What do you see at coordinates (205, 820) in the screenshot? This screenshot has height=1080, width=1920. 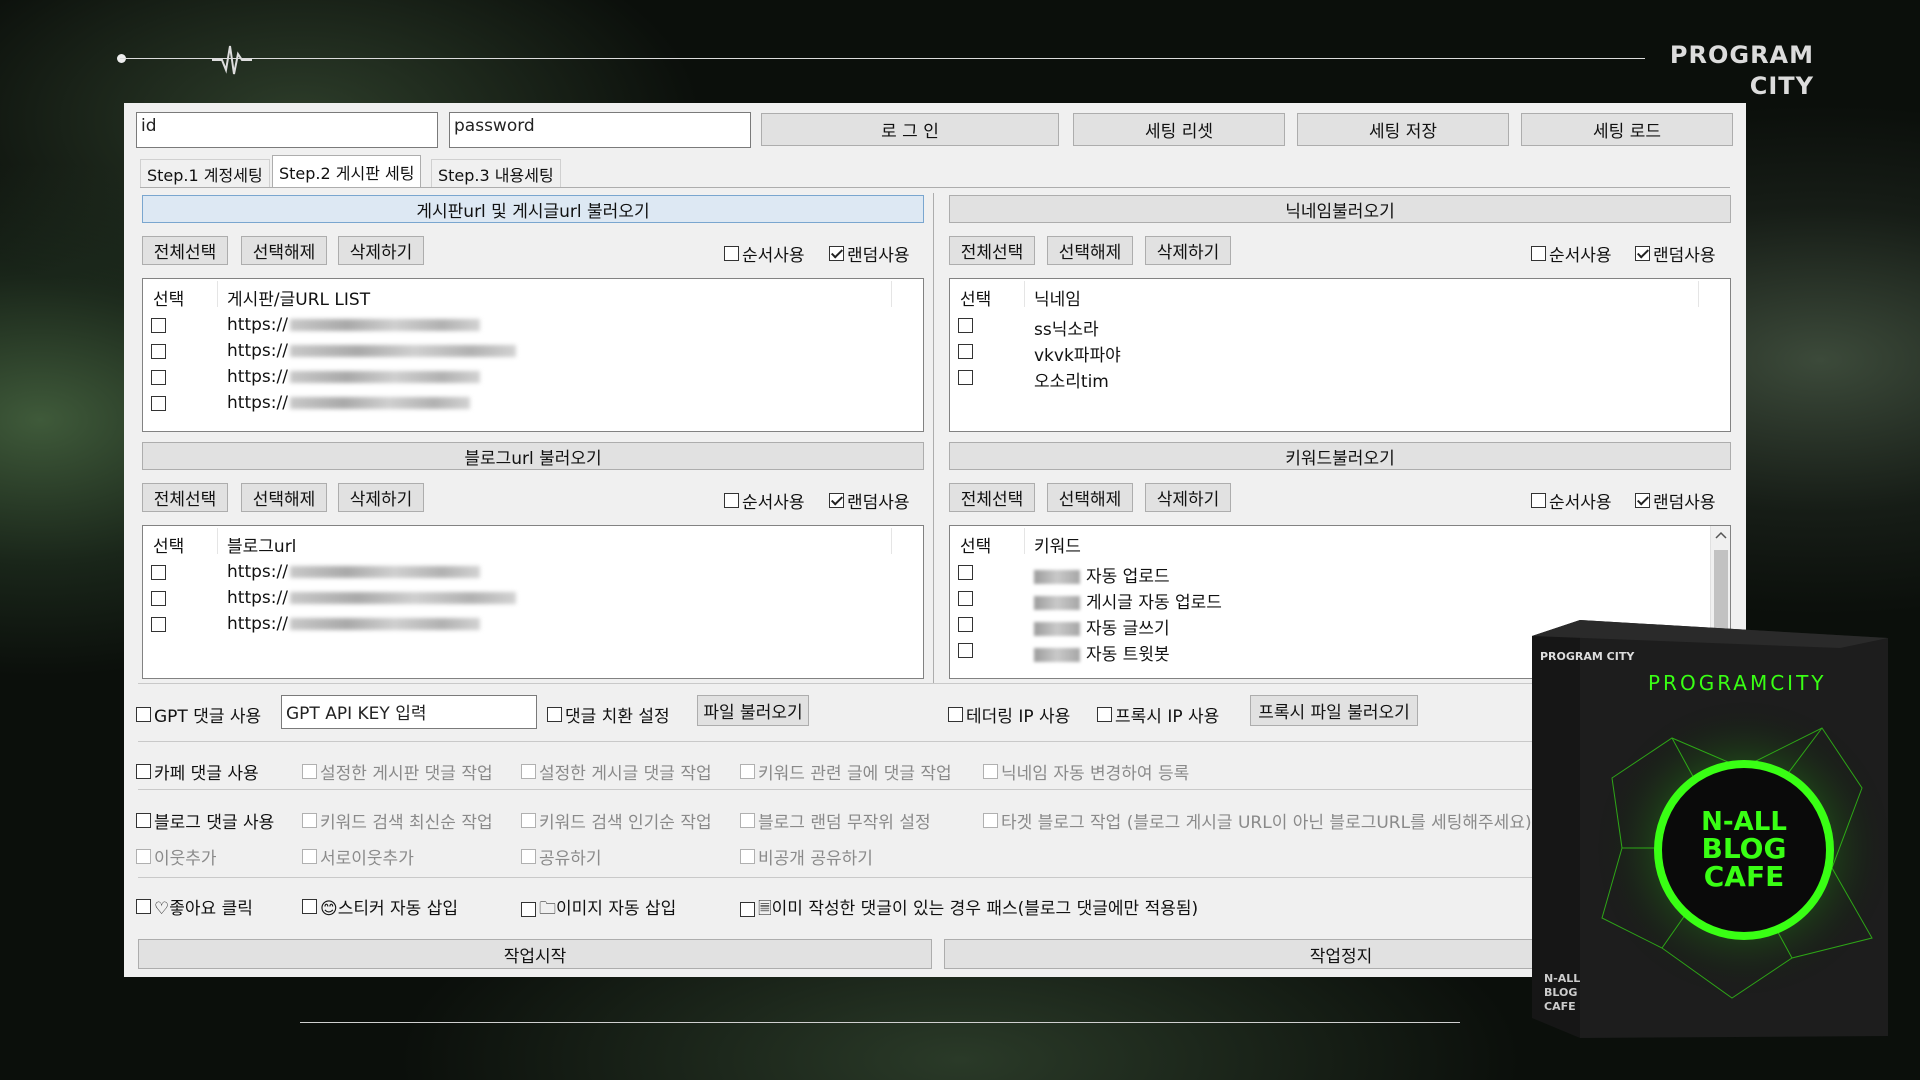 I see `blog-comment-checkbox: 블로그 댓글 사용` at bounding box center [205, 820].